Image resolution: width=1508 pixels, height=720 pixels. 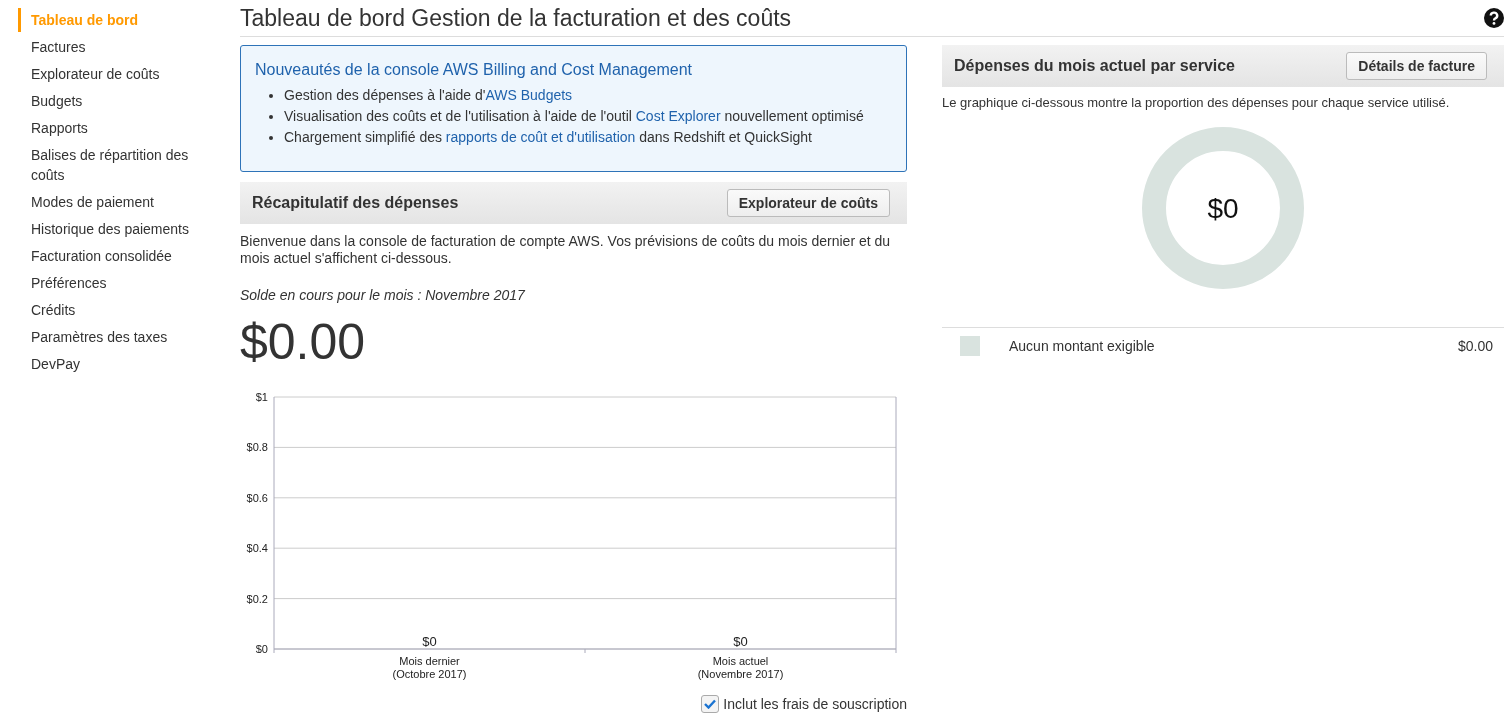 I want to click on axis-label: $0.4, so click(x=257, y=548).